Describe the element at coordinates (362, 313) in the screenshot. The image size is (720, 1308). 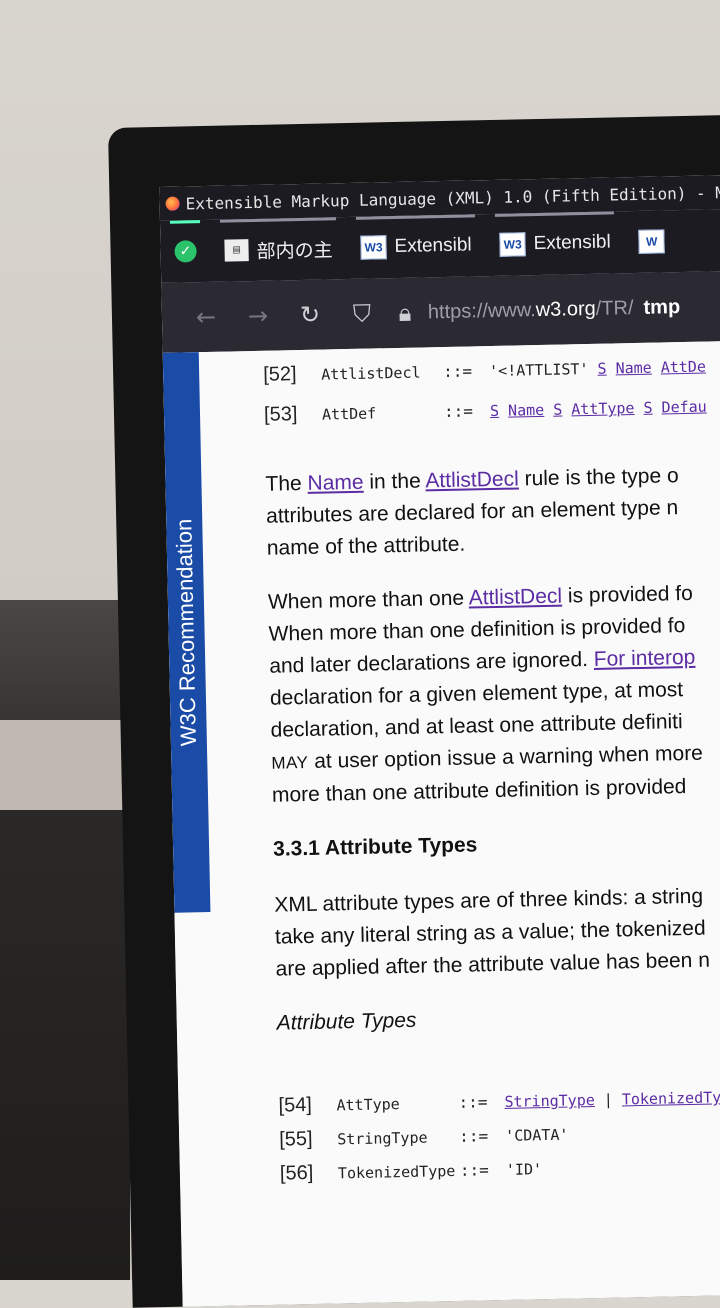
I see `shield-icon: ⛉` at that location.